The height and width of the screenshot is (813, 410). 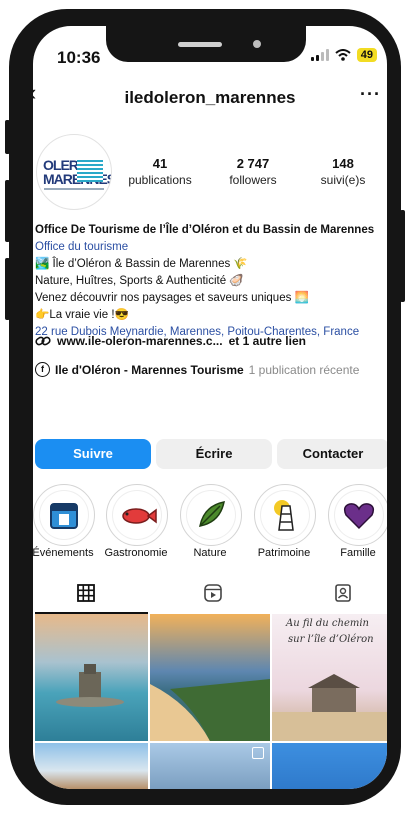 I want to click on speaker-grille, so click(x=200, y=44).